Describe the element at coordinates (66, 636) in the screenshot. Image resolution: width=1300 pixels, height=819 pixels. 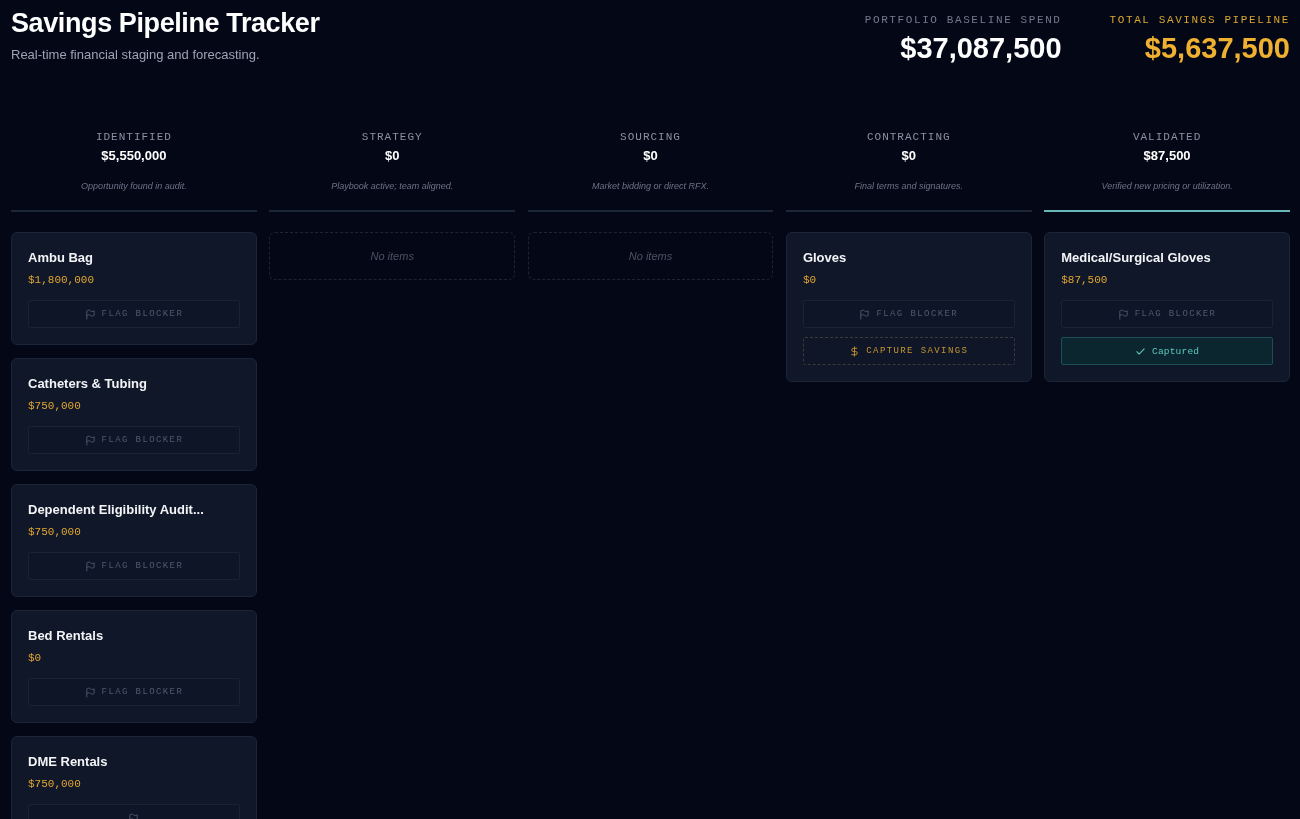
I see `card-title: Bed Rentals` at that location.